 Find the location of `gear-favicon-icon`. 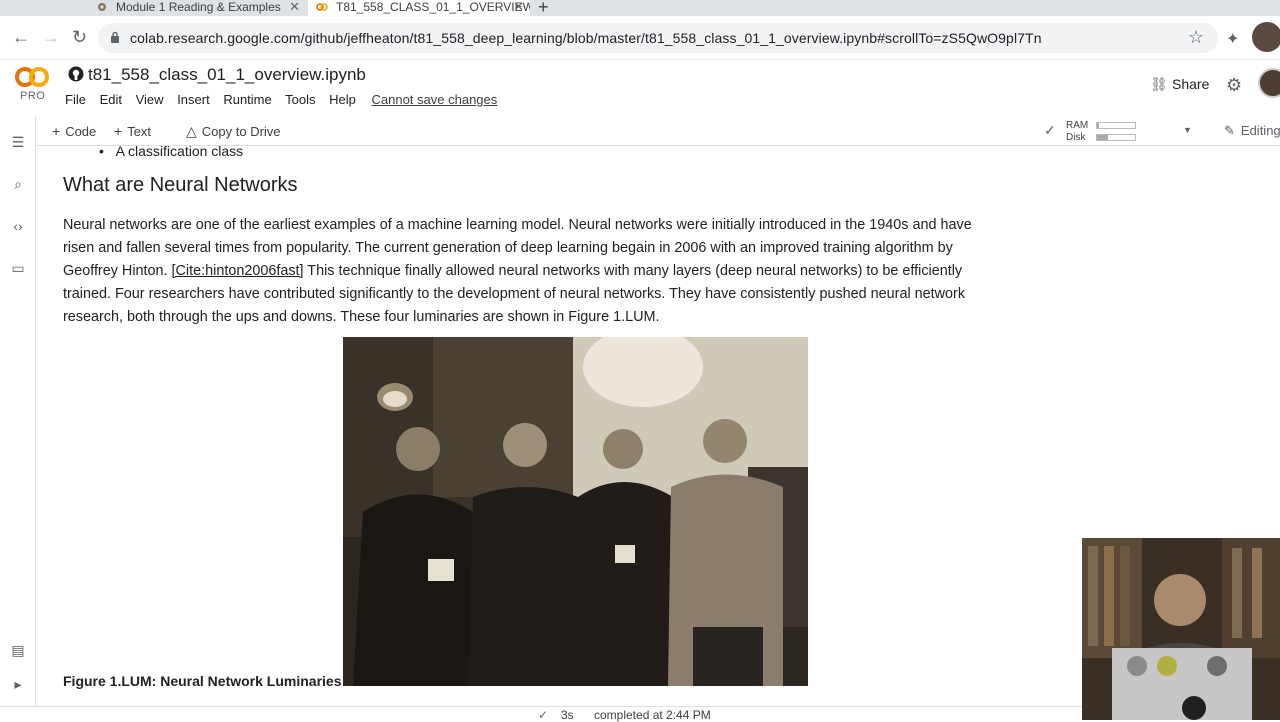

gear-favicon-icon is located at coordinates (102, 7).